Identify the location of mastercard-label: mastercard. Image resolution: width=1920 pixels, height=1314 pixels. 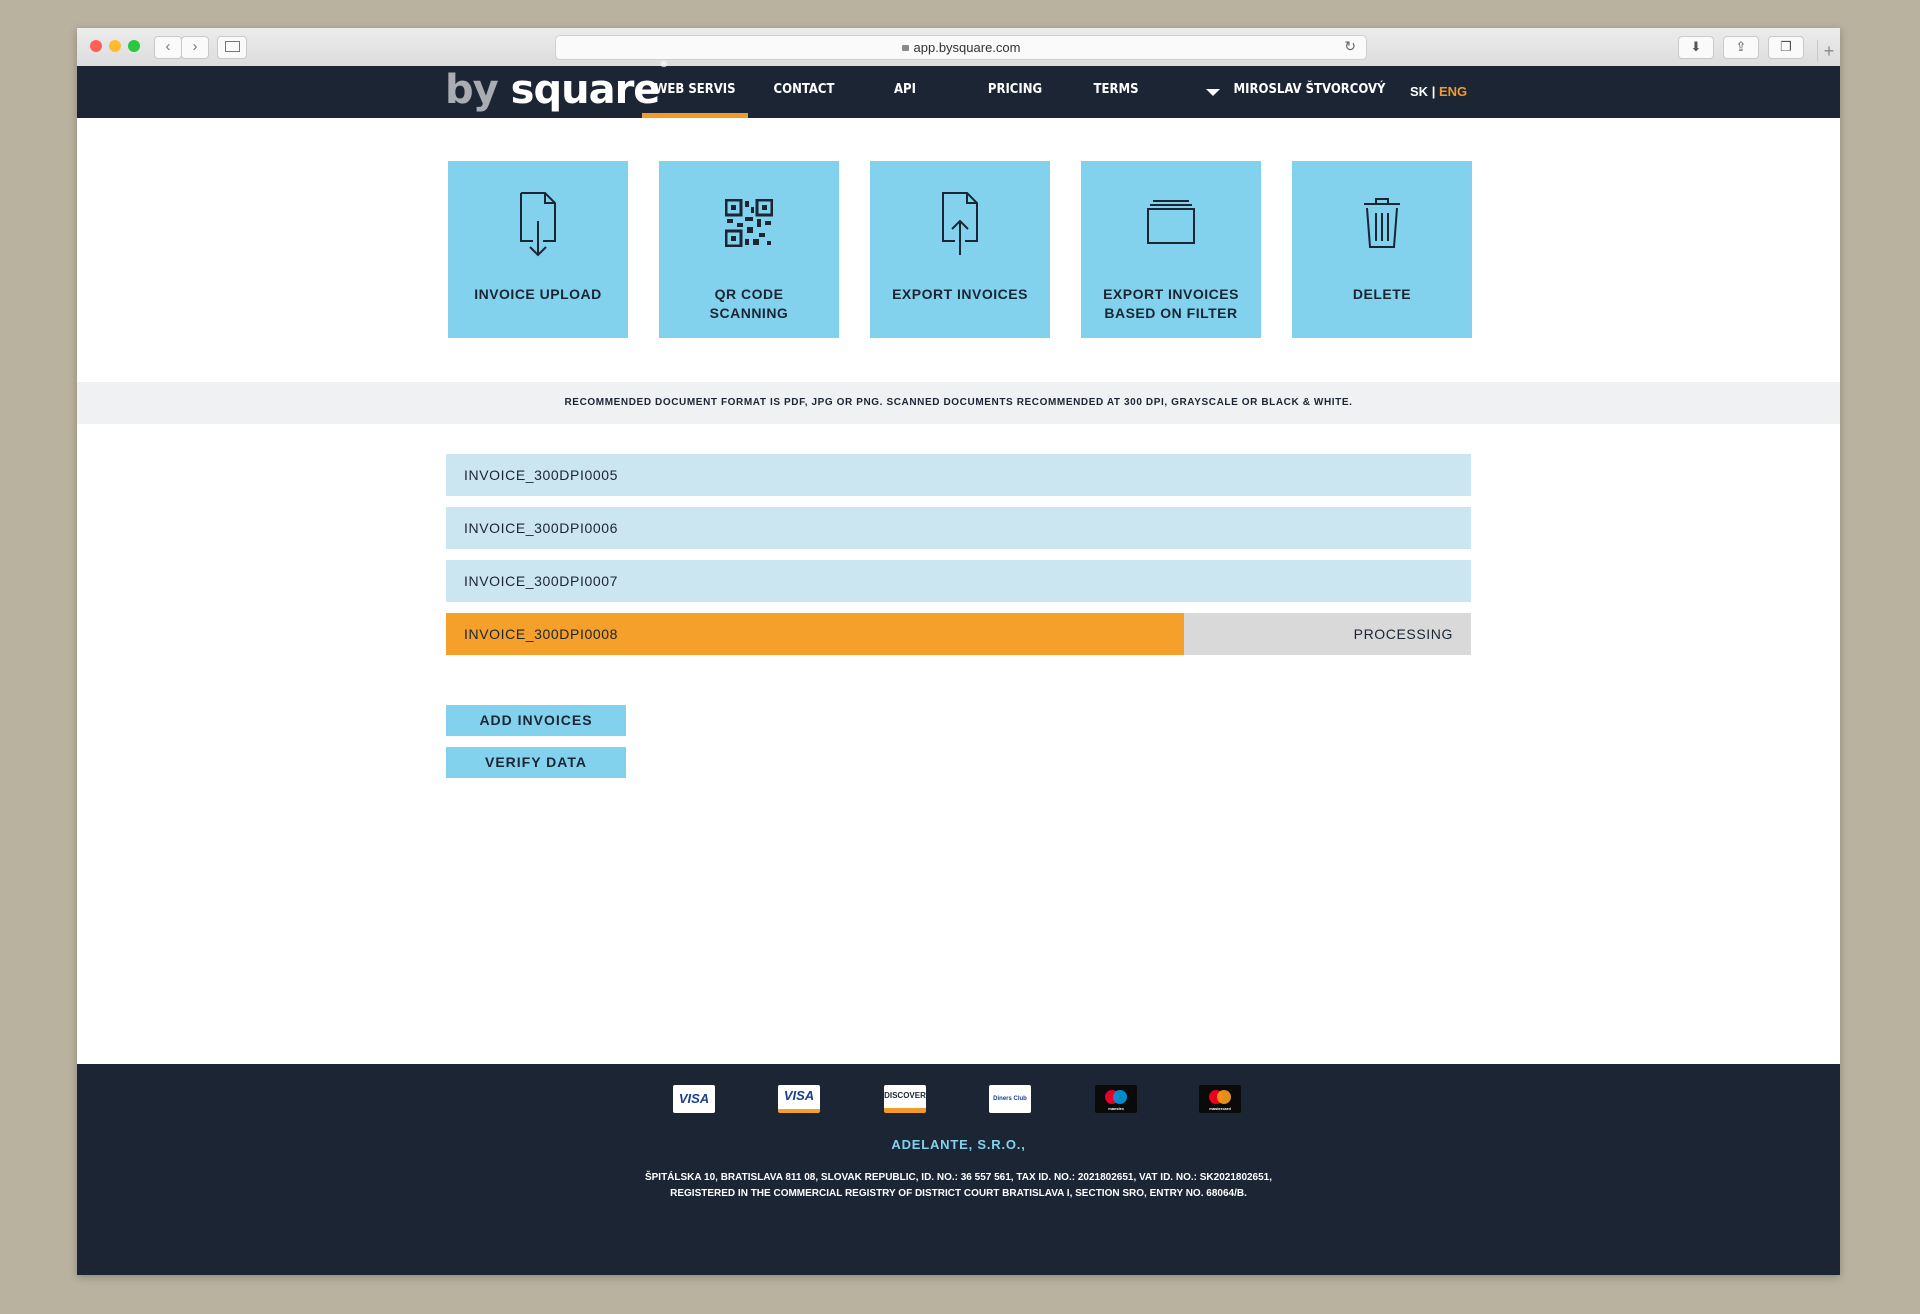
(1220, 1108).